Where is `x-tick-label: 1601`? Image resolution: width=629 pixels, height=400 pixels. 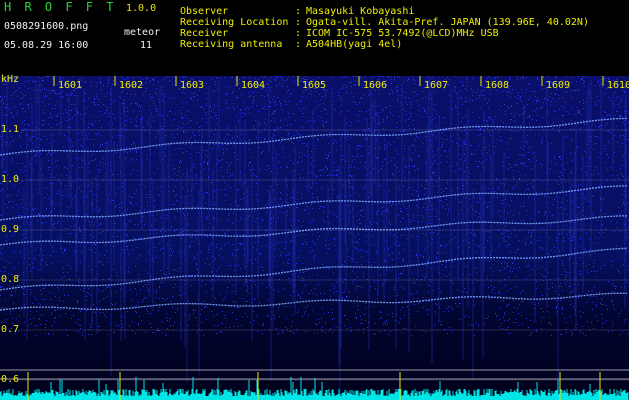 x-tick-label: 1601 is located at coordinates (70, 85).